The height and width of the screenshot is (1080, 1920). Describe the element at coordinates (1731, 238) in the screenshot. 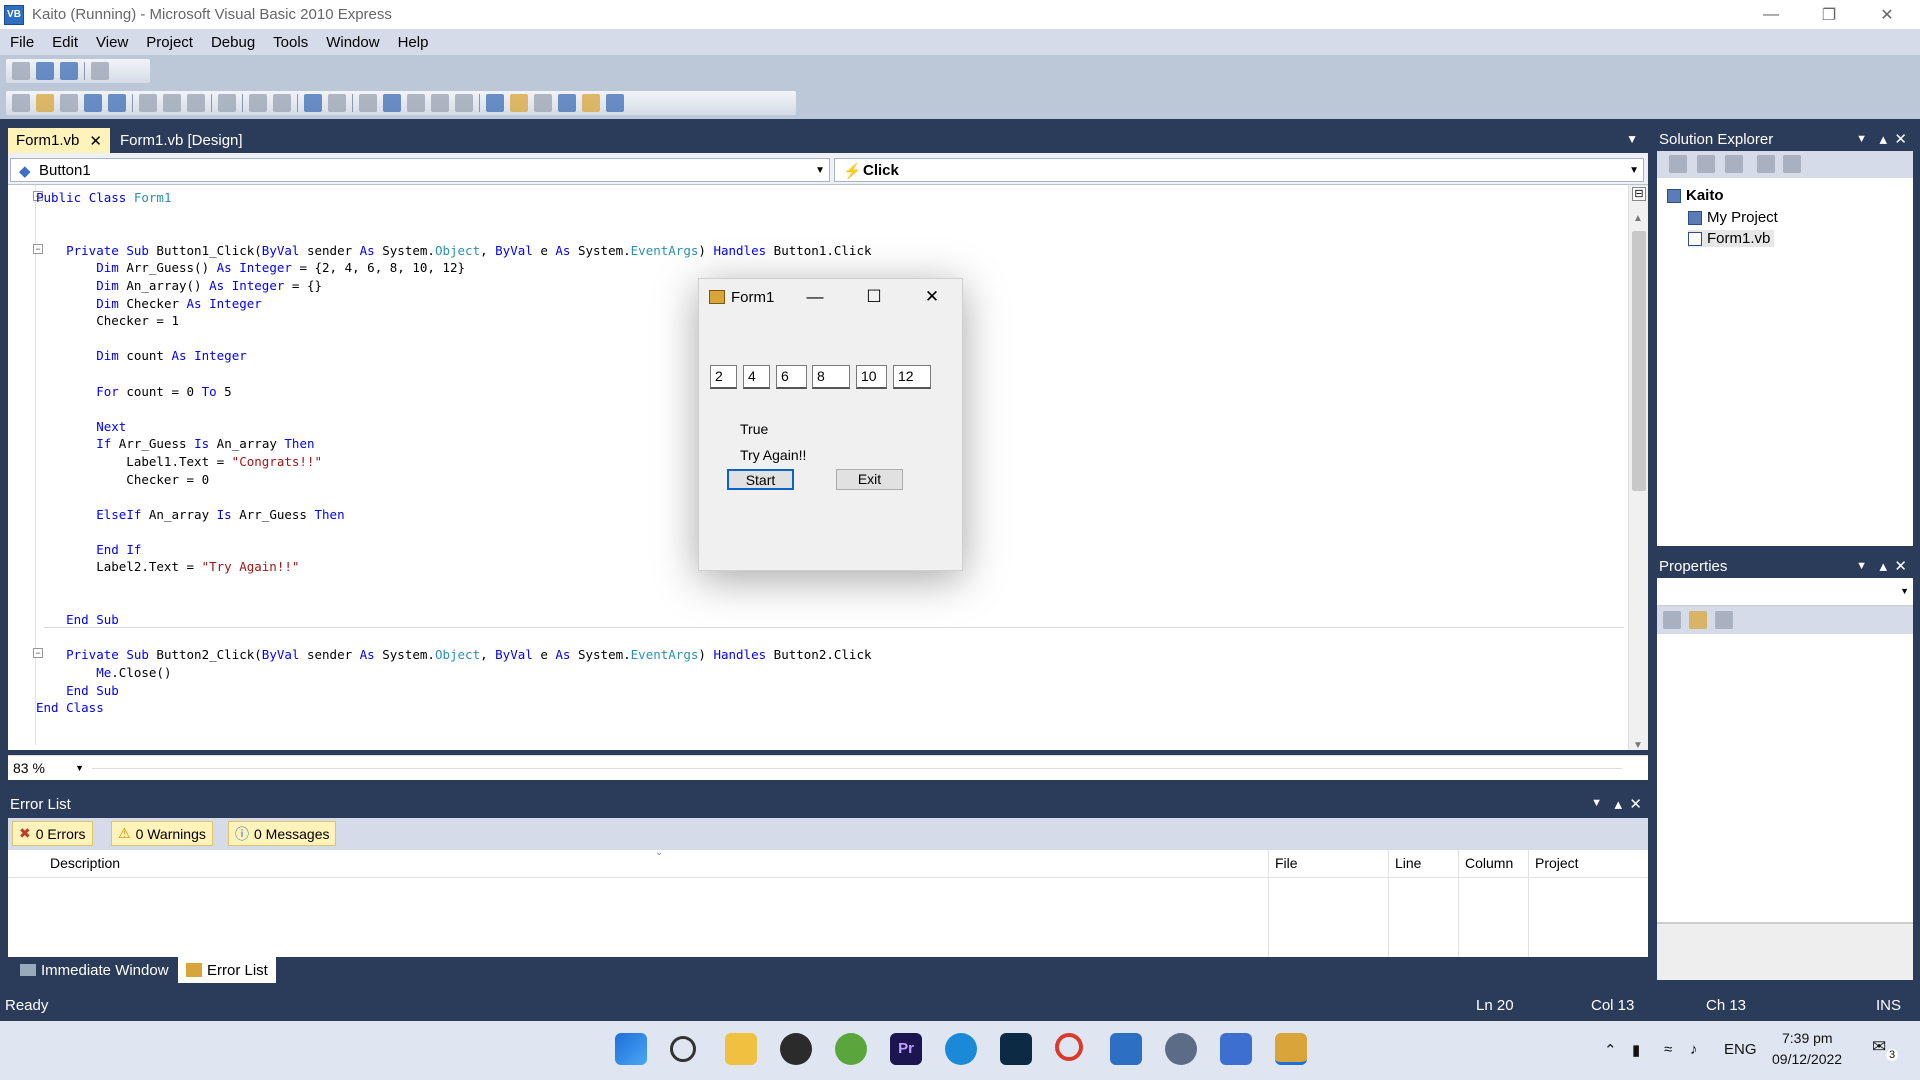

I see `tree-item-form1-vb: Form1.vb` at that location.